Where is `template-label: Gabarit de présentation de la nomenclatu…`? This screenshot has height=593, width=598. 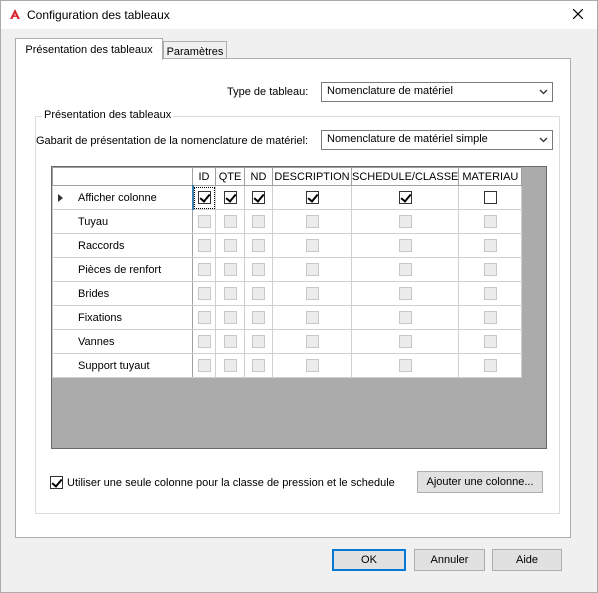
template-label: Gabarit de présentation de la nomenclatu… is located at coordinates (172, 141).